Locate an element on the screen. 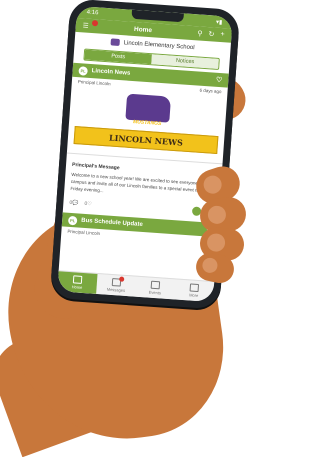 This screenshot has height=457, width=320. add-icon: + is located at coordinates (222, 35).